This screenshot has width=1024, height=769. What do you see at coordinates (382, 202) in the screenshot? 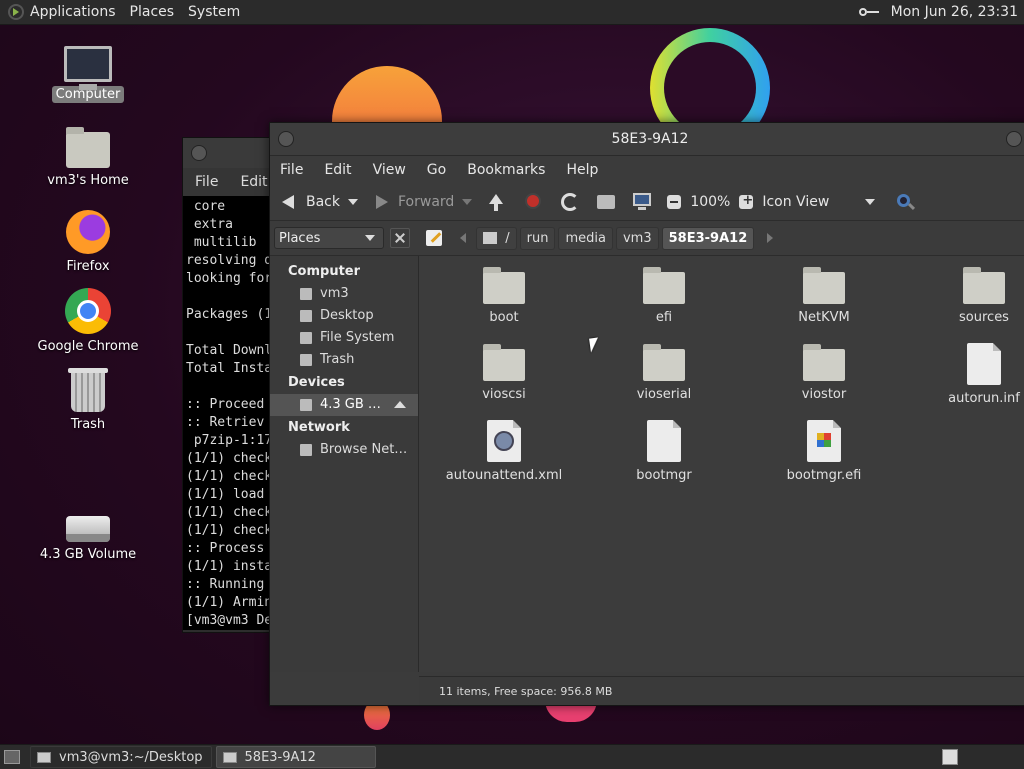
I see `forward-arrow-icon` at bounding box center [382, 202].